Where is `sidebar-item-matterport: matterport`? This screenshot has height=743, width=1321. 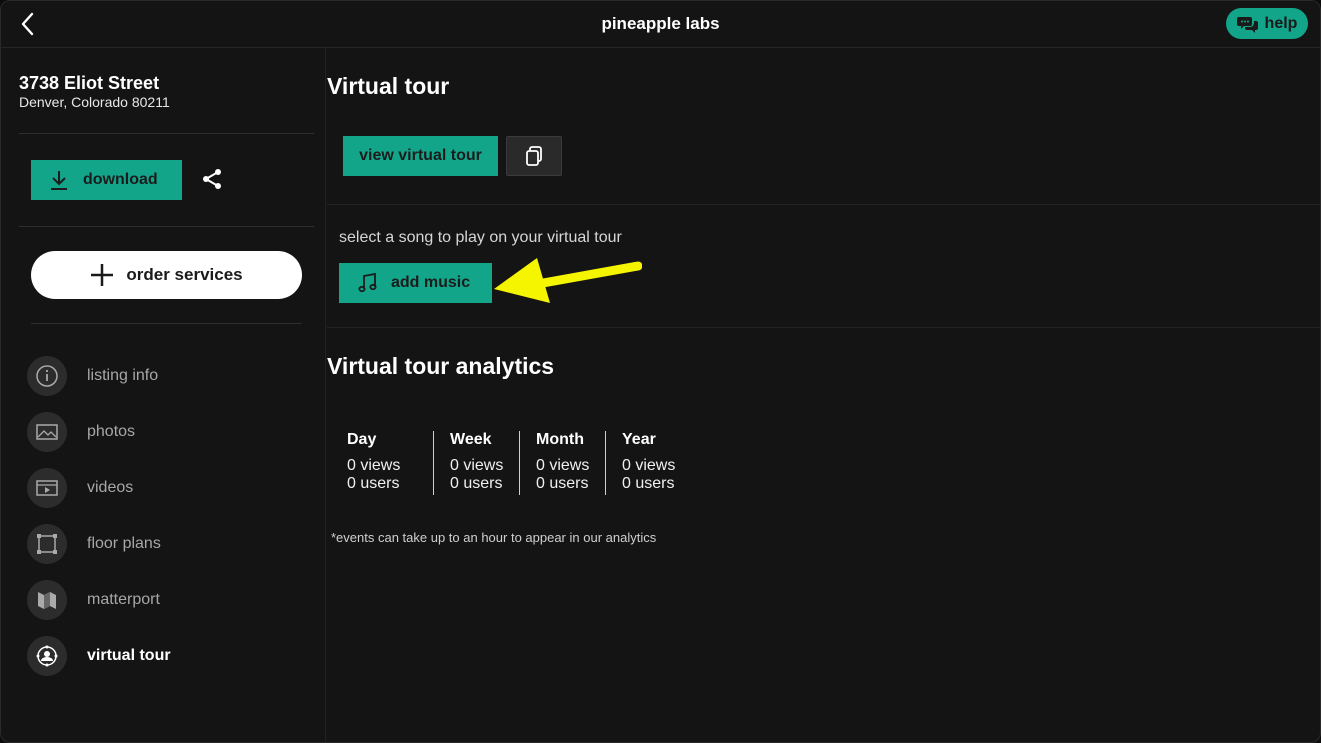
sidebar-item-matterport: matterport is located at coordinates (167, 600).